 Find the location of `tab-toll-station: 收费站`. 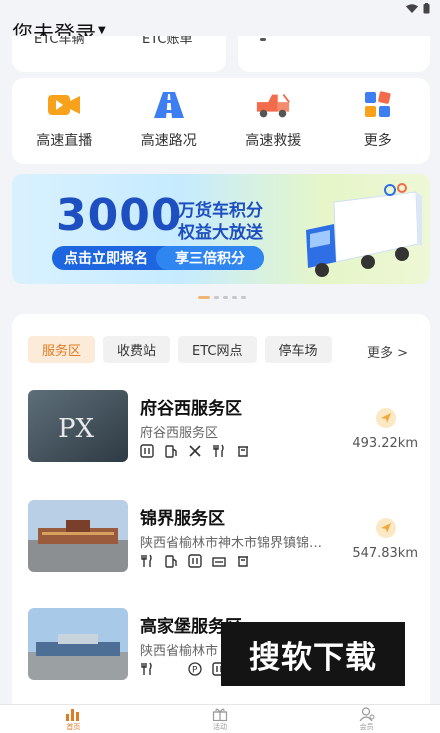

tab-toll-station: 收费站 is located at coordinates (137, 349).